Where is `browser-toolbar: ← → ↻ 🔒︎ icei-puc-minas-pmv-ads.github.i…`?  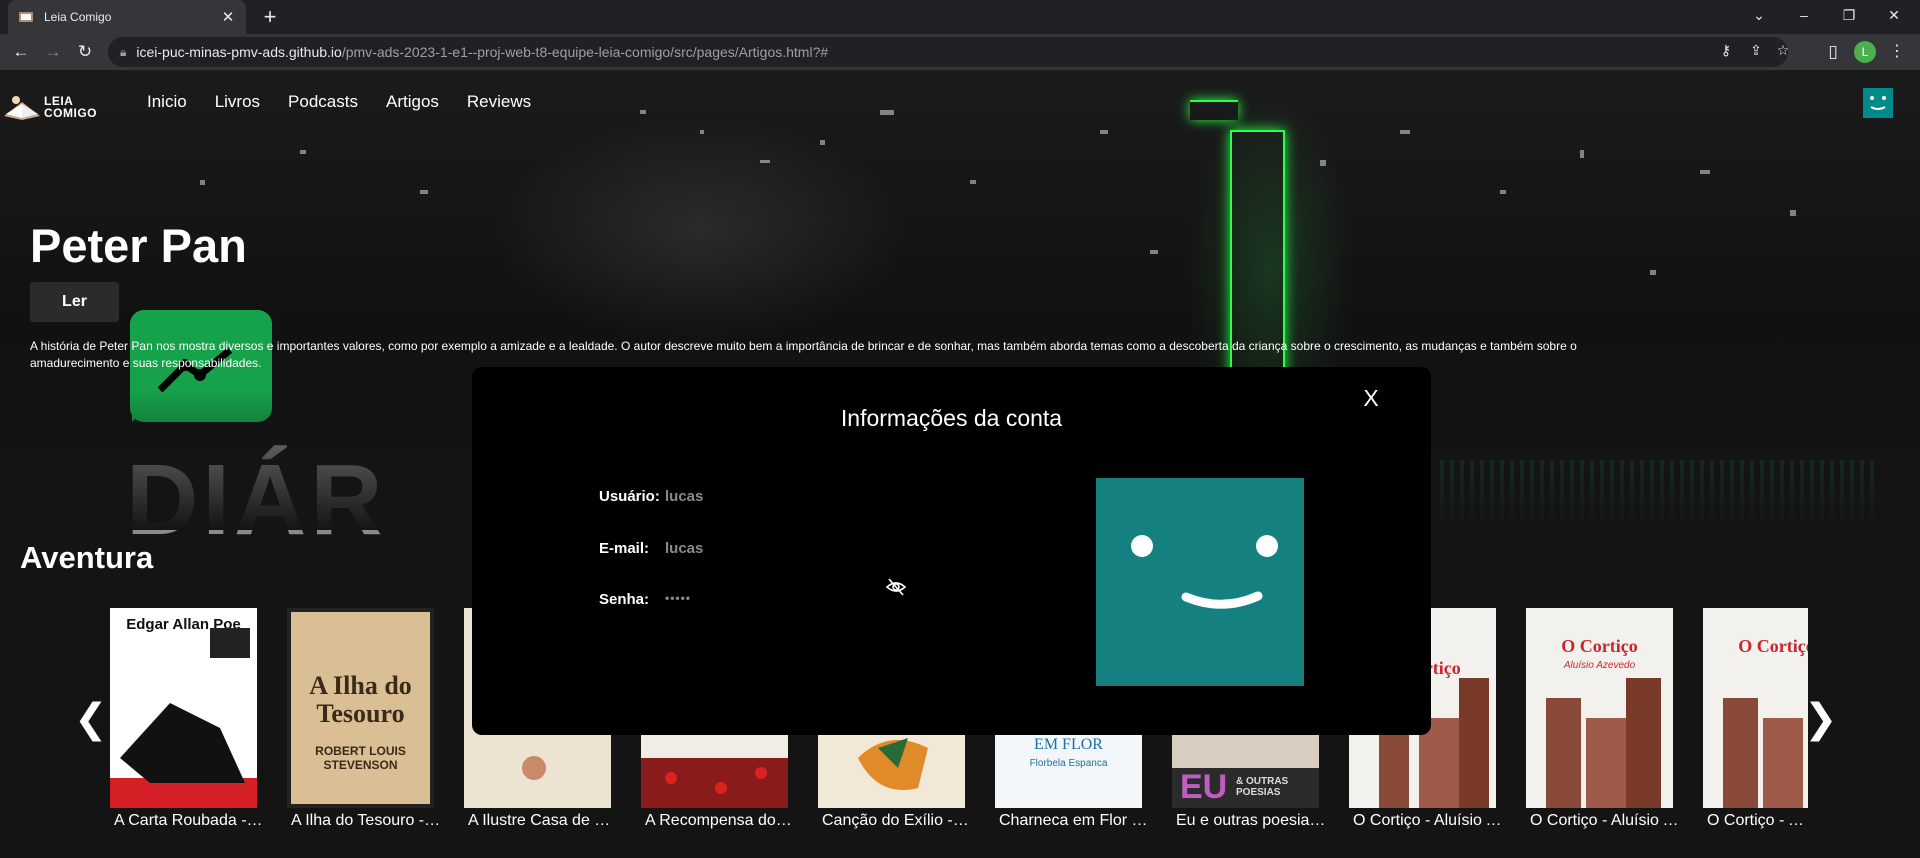
browser-toolbar: ← → ↻ 🔒︎ icei-puc-minas-pmv-ads.github.i… is located at coordinates (960, 52).